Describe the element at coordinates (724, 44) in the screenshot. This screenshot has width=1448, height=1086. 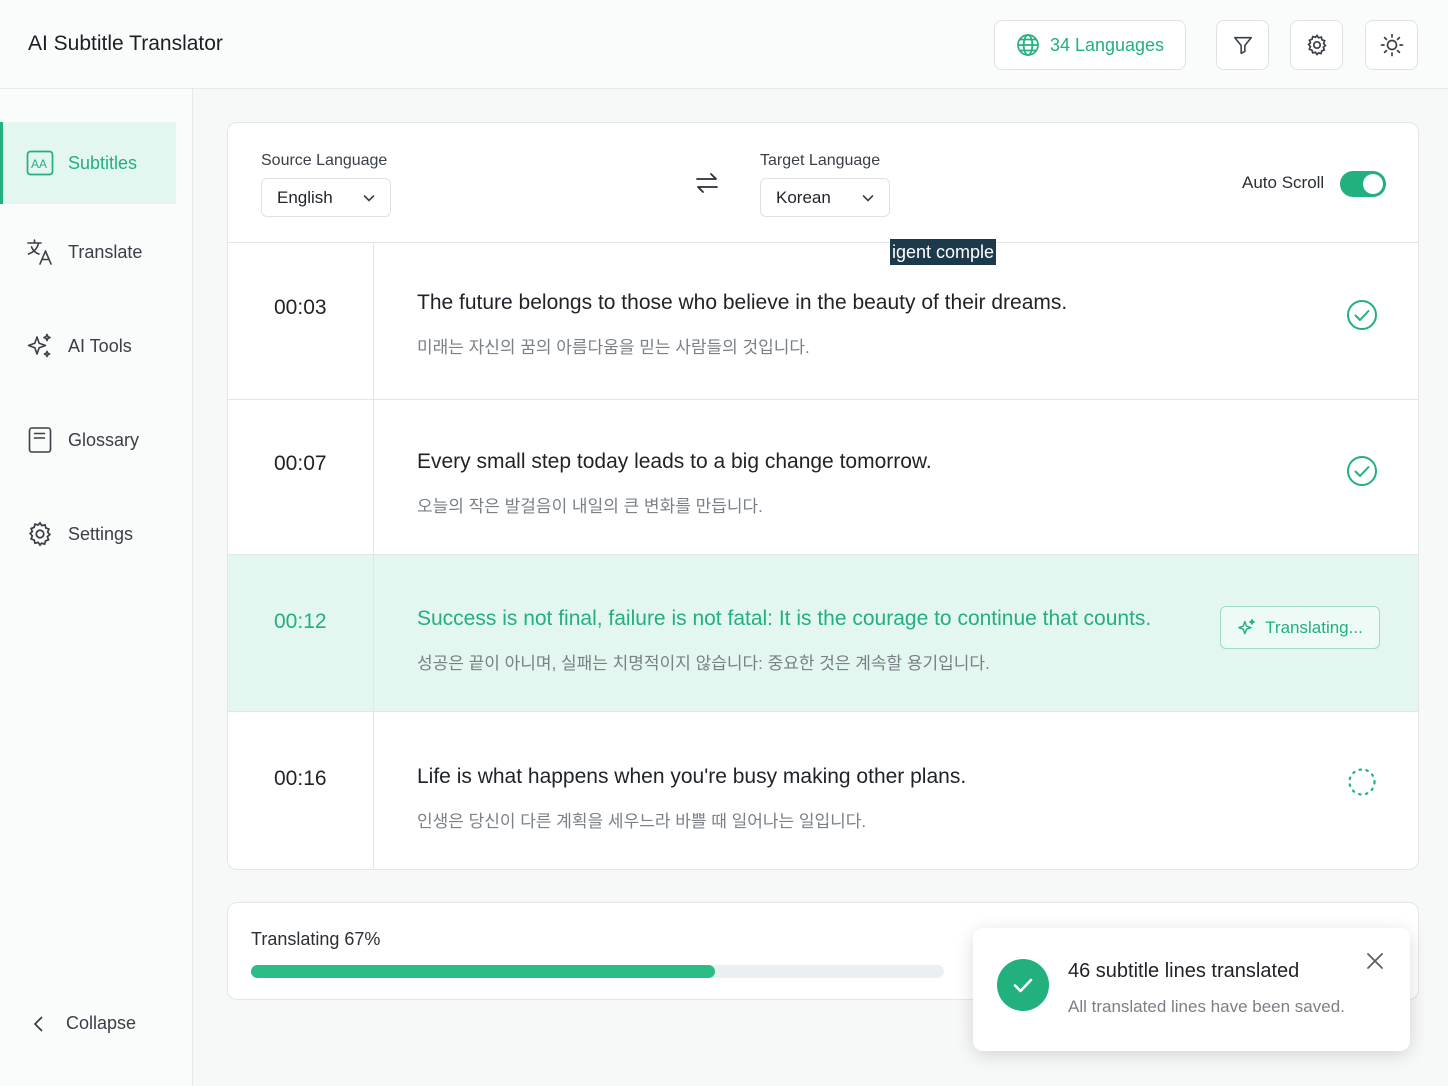
I see `top-bar: AI Subtitle Translator 34 Languages` at that location.